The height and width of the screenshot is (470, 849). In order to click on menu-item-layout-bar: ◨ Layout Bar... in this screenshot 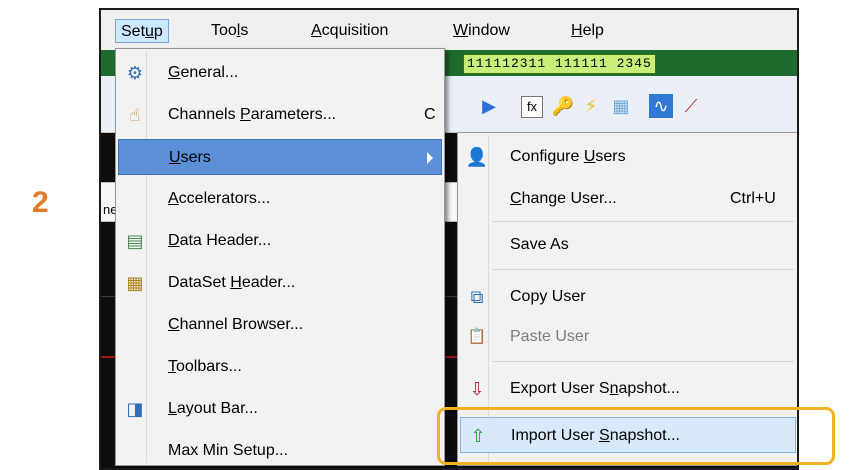, I will do `click(280, 409)`.